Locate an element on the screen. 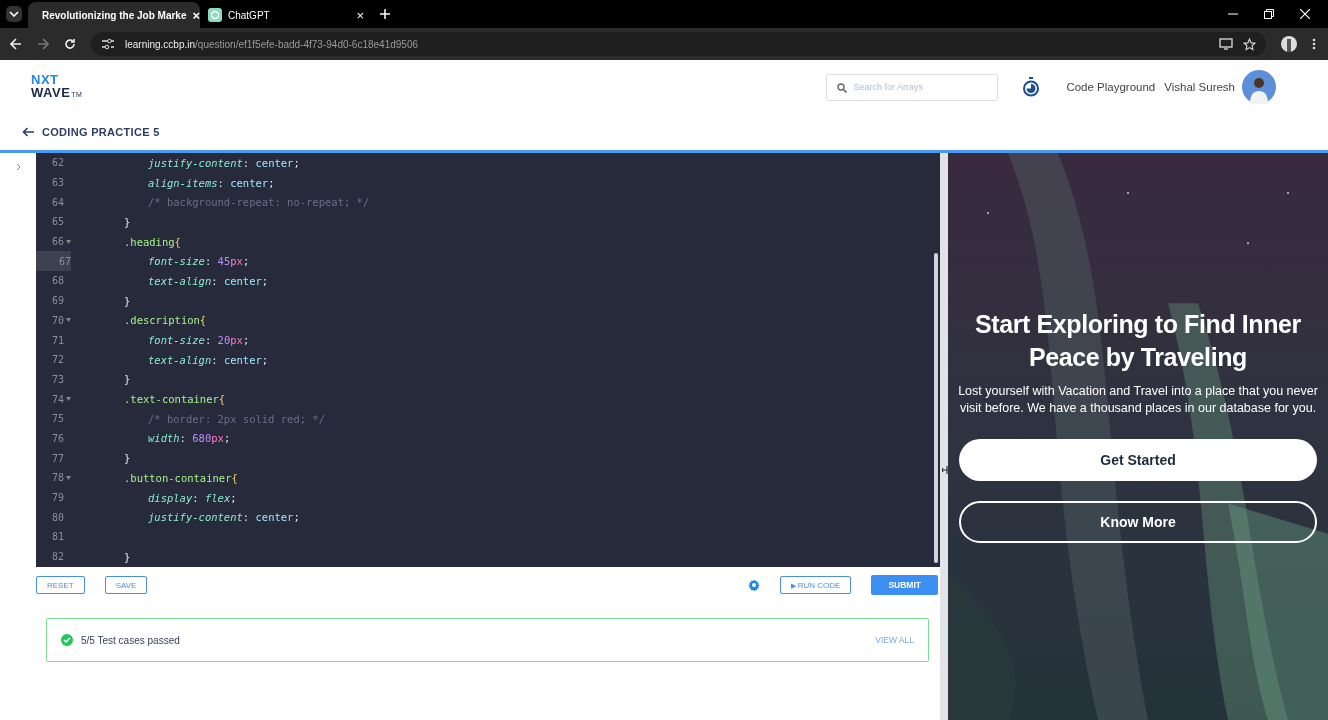 This screenshot has height=720, width=1328. back-arrow-icon is located at coordinates (28, 132).